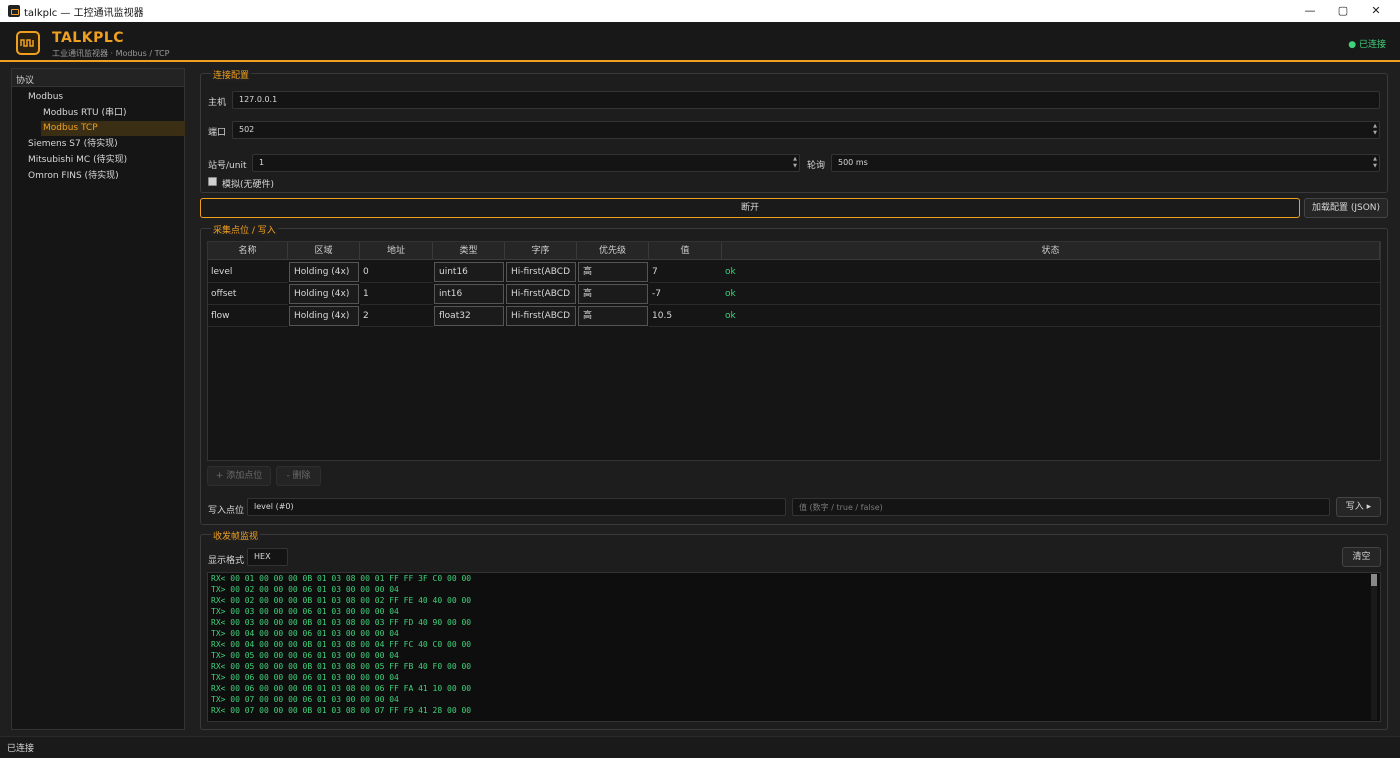  Describe the element at coordinates (816, 166) in the screenshot. I see `poll-label: 轮询` at that location.